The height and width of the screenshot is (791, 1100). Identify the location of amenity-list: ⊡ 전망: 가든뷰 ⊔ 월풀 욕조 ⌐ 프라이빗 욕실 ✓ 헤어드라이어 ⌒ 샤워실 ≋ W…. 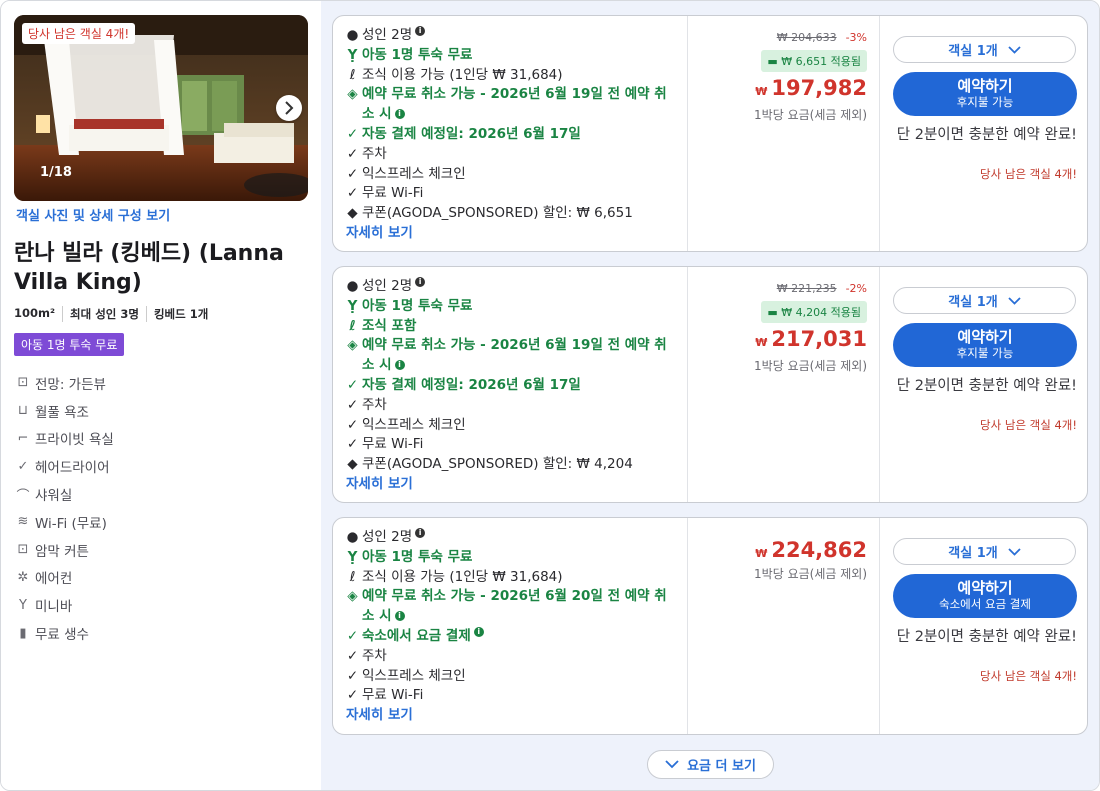
(65, 508).